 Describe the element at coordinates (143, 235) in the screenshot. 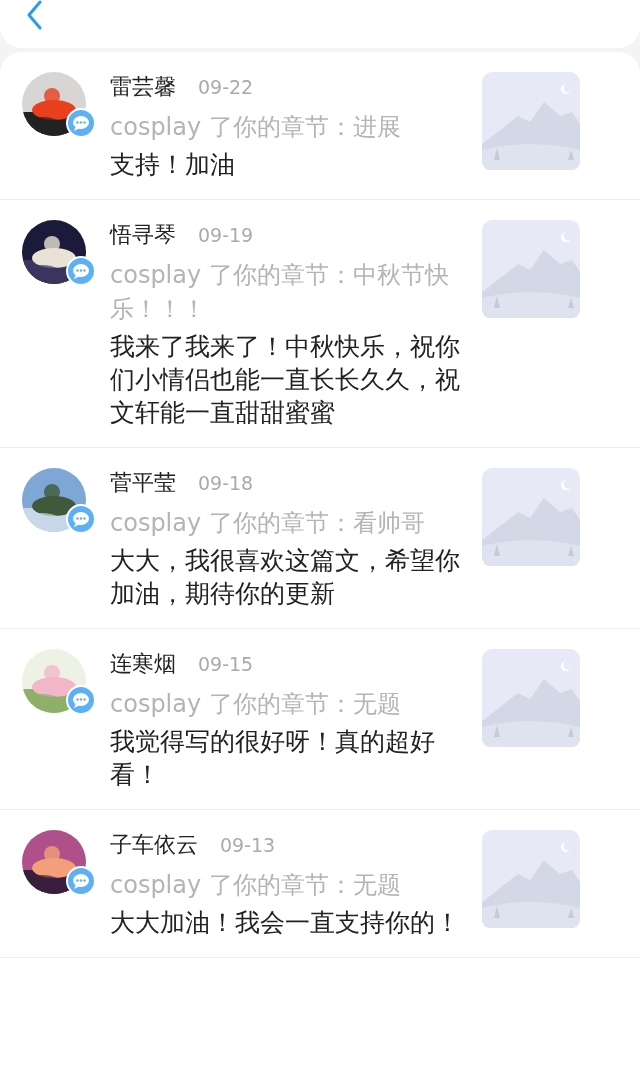

I see `user-name: 悟寻琴` at that location.